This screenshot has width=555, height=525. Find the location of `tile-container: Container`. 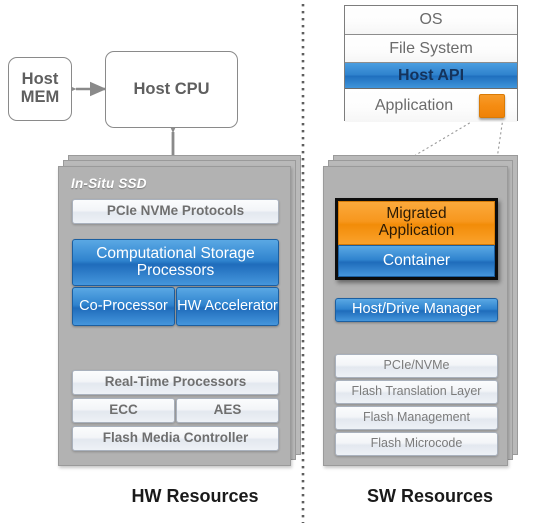

tile-container: Container is located at coordinates (416, 261).